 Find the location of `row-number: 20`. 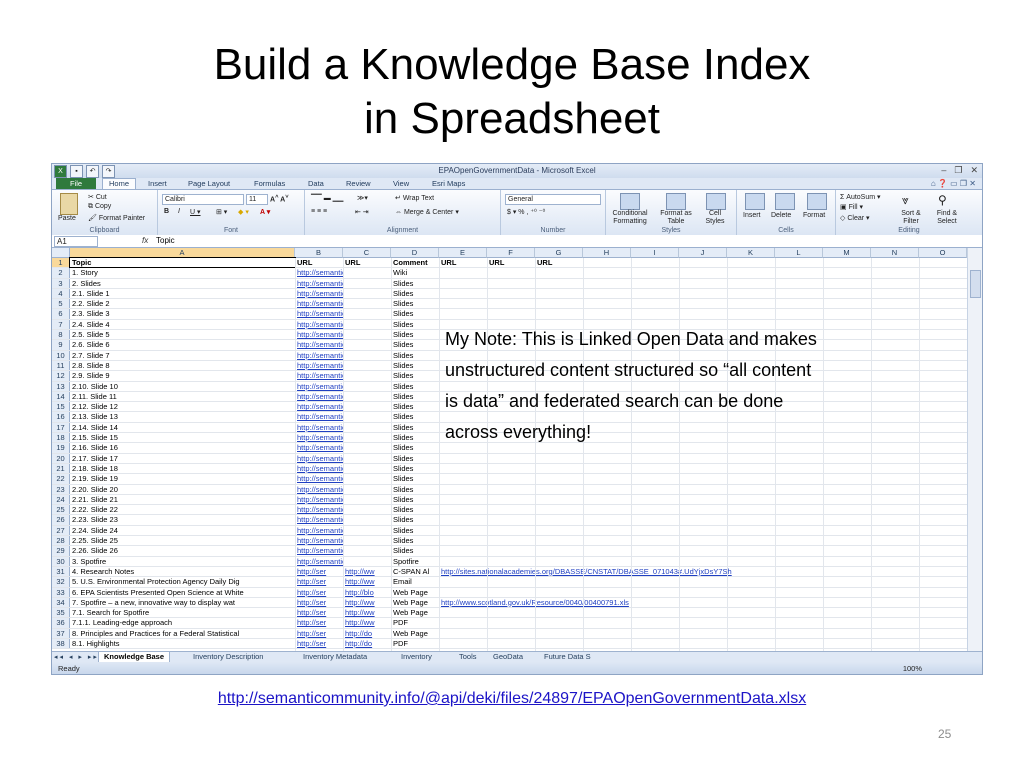

row-number: 20 is located at coordinates (61, 458).